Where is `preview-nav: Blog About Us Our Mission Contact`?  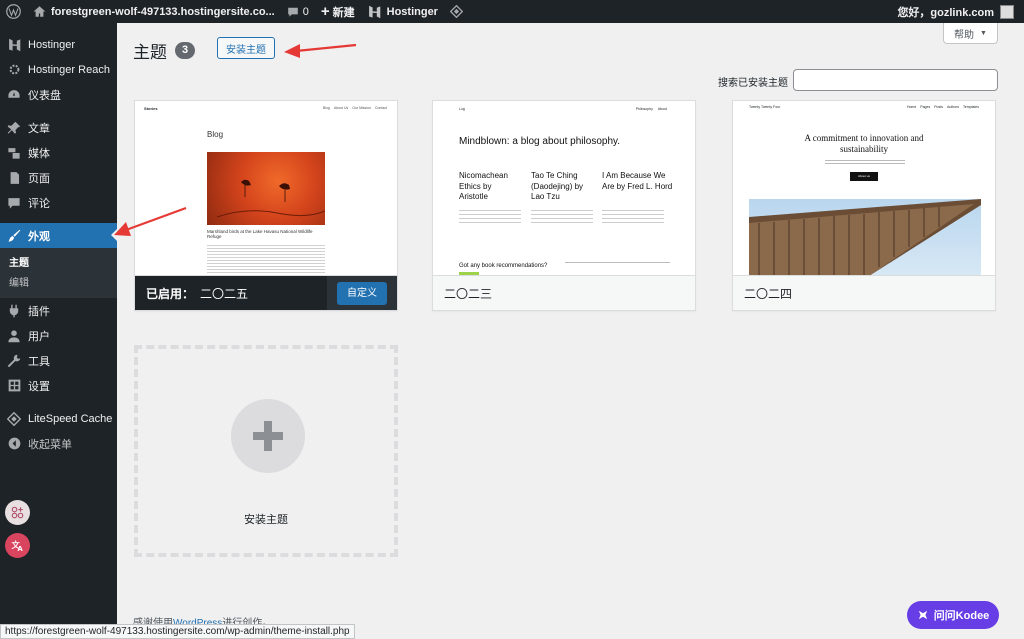
preview-nav: Blog About Us Our Mission Contact is located at coordinates (354, 108).